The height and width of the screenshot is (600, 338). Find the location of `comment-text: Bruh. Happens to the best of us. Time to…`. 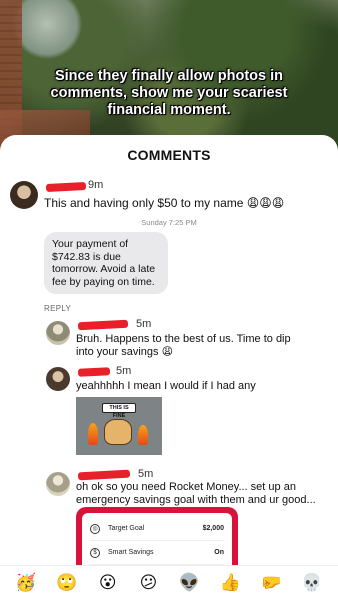

comment-text: Bruh. Happens to the best of us. Time to… is located at coordinates (183, 345).